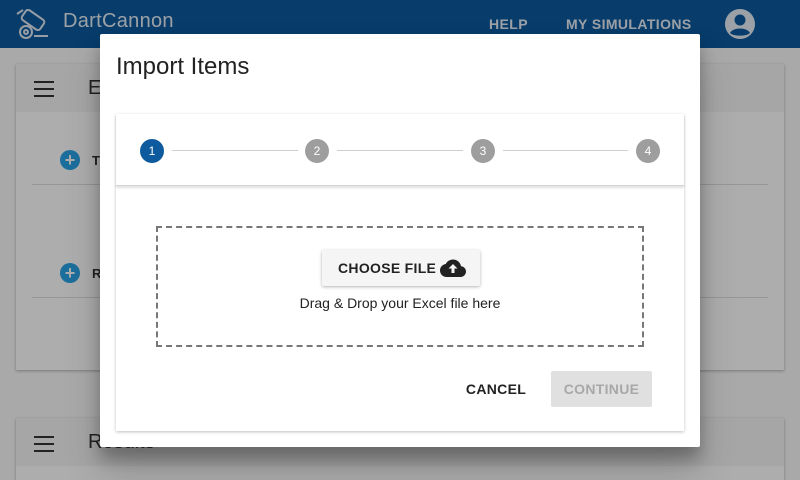  I want to click on step-3: 3, so click(483, 151).